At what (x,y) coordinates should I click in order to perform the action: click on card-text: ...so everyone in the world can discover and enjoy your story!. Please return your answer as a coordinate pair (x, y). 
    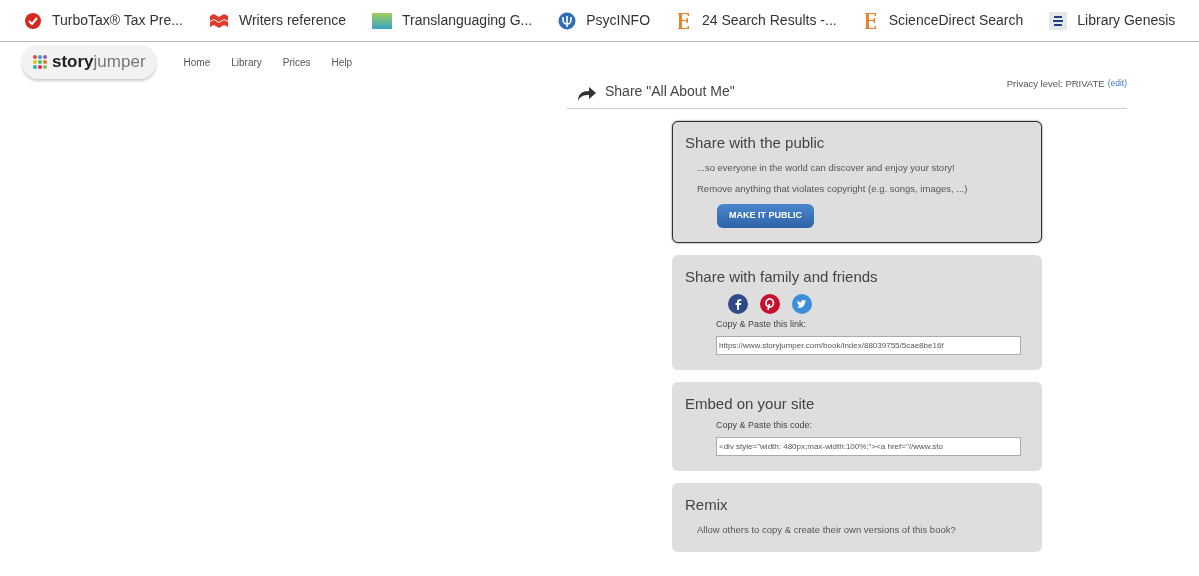
    Looking at the image, I should click on (826, 168).